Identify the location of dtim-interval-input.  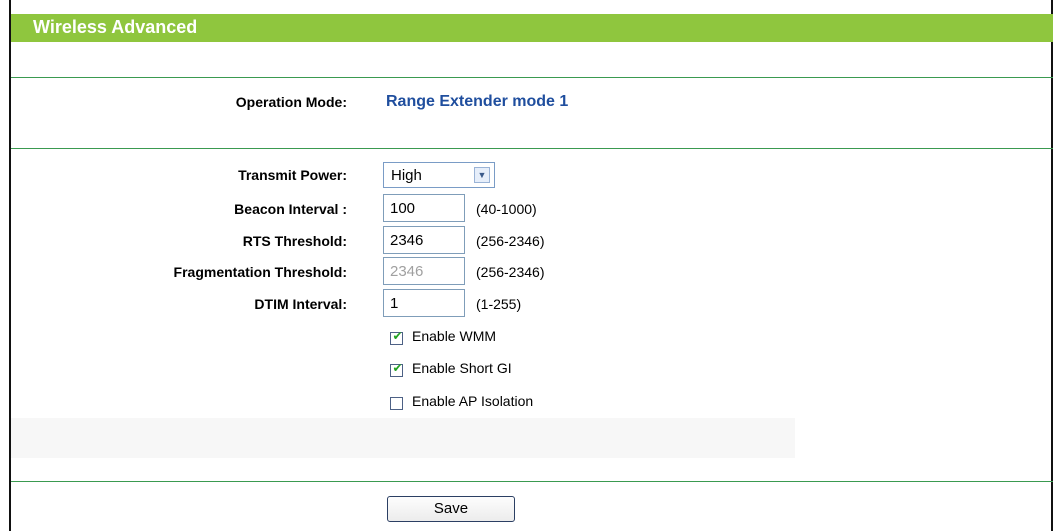
(424, 303).